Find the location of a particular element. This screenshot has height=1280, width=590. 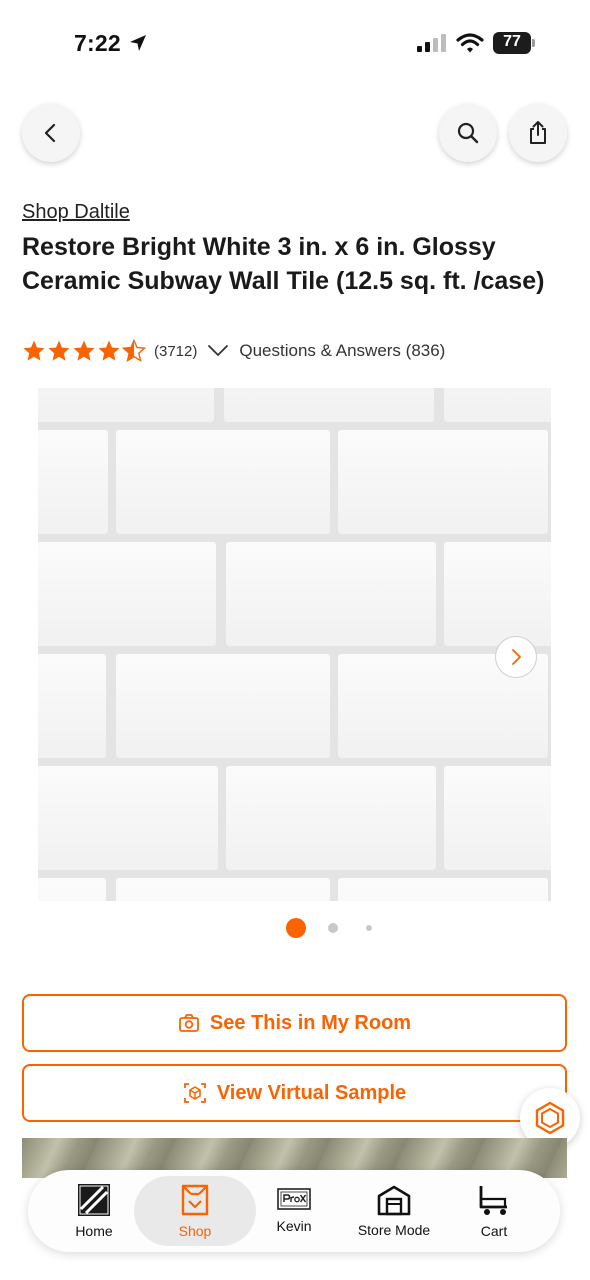

battery-level: 77 is located at coordinates (512, 41).